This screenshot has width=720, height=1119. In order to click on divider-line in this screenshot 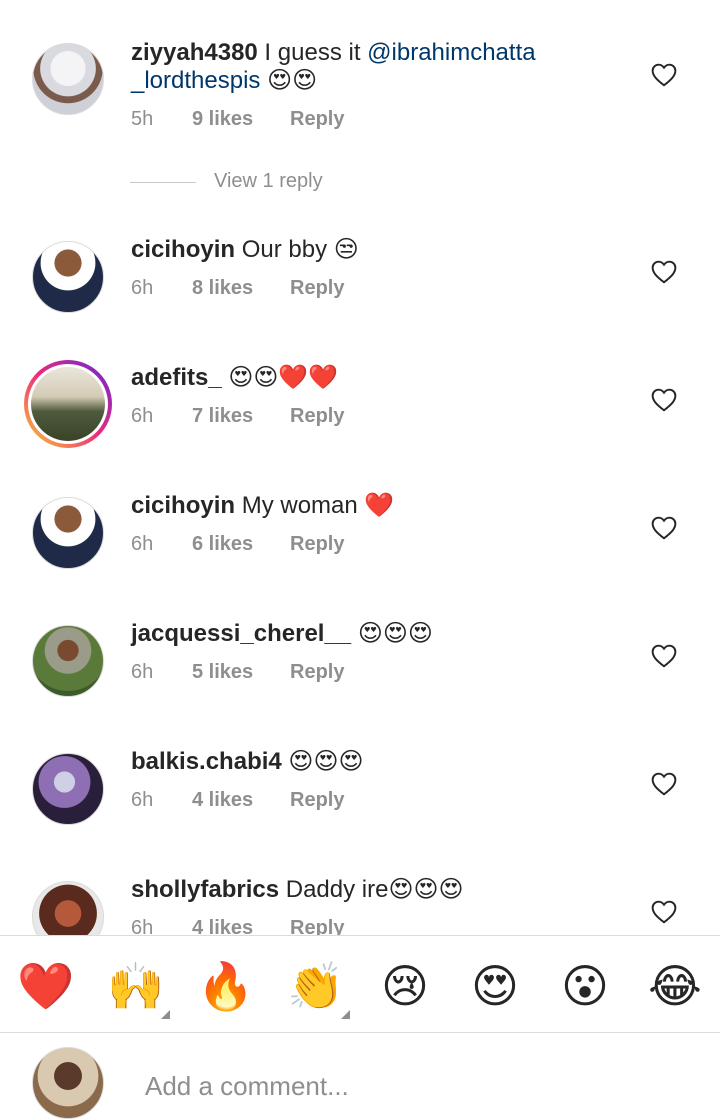, I will do `click(163, 182)`.